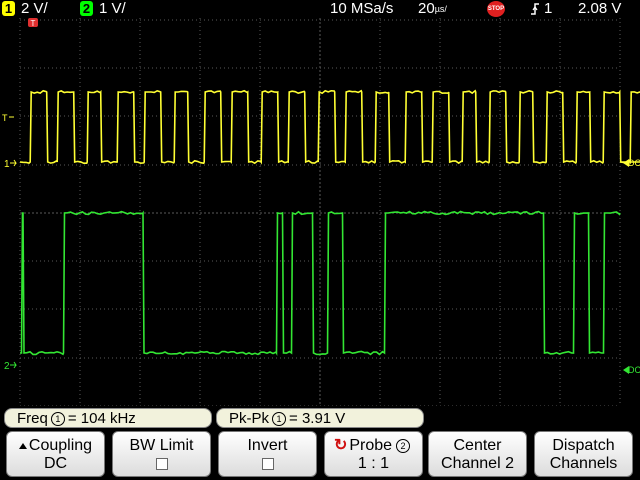  I want to click on bw-limit-checkbox, so click(162, 464).